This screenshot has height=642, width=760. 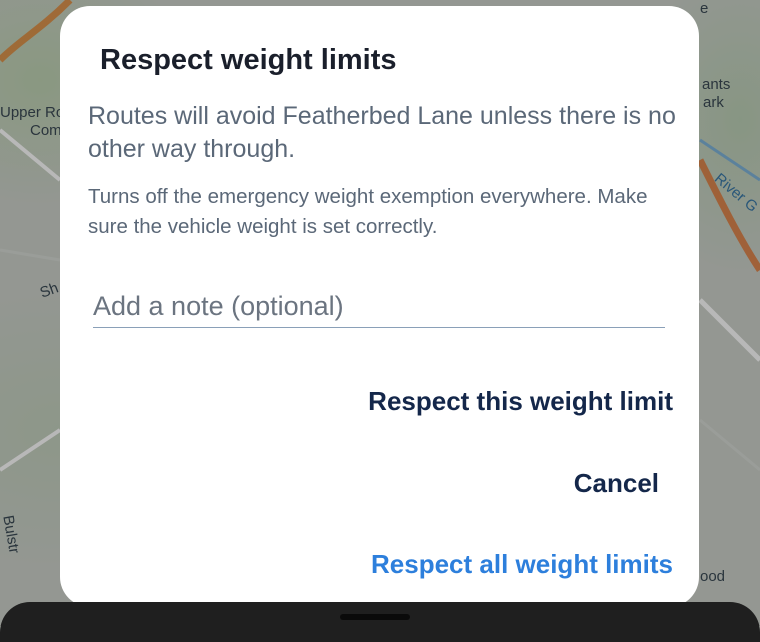 What do you see at coordinates (616, 483) in the screenshot?
I see `cancel-button: Cancel` at bounding box center [616, 483].